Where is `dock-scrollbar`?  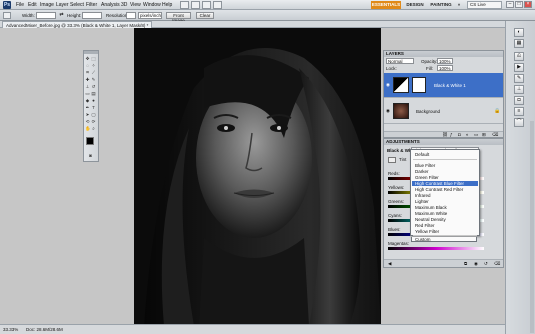 dock-scrollbar is located at coordinates (532, 227).